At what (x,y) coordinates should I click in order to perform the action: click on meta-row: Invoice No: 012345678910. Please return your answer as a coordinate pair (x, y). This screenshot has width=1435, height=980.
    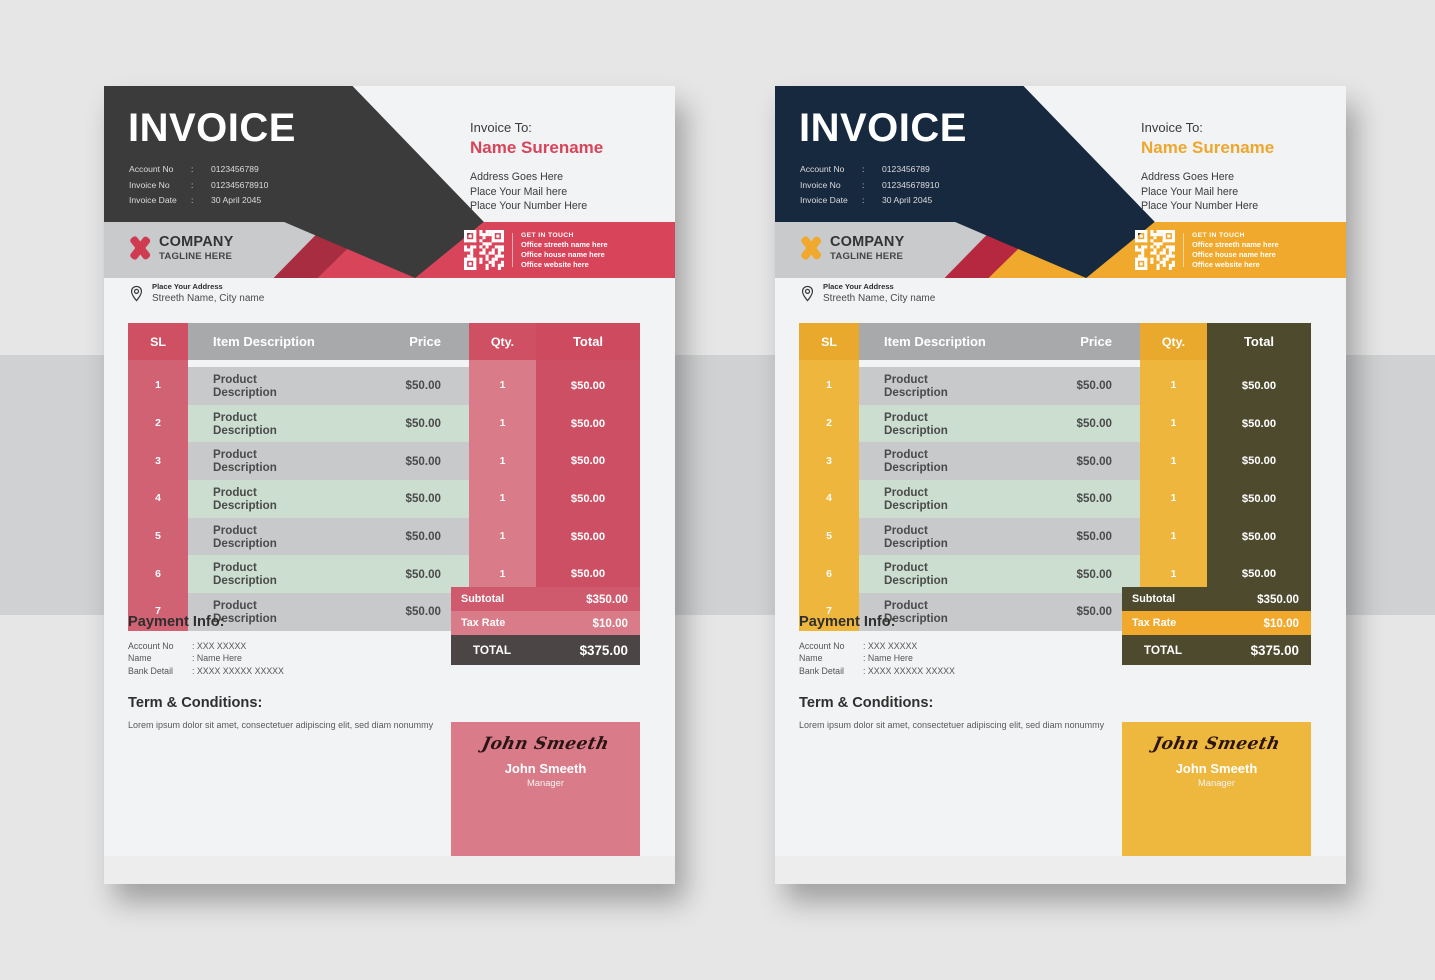
    Looking at the image, I should click on (869, 186).